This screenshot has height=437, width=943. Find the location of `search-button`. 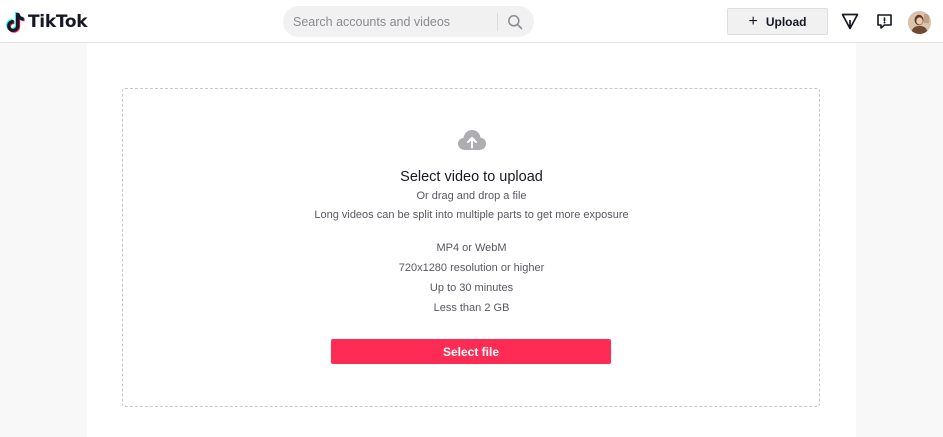

search-button is located at coordinates (515, 21).